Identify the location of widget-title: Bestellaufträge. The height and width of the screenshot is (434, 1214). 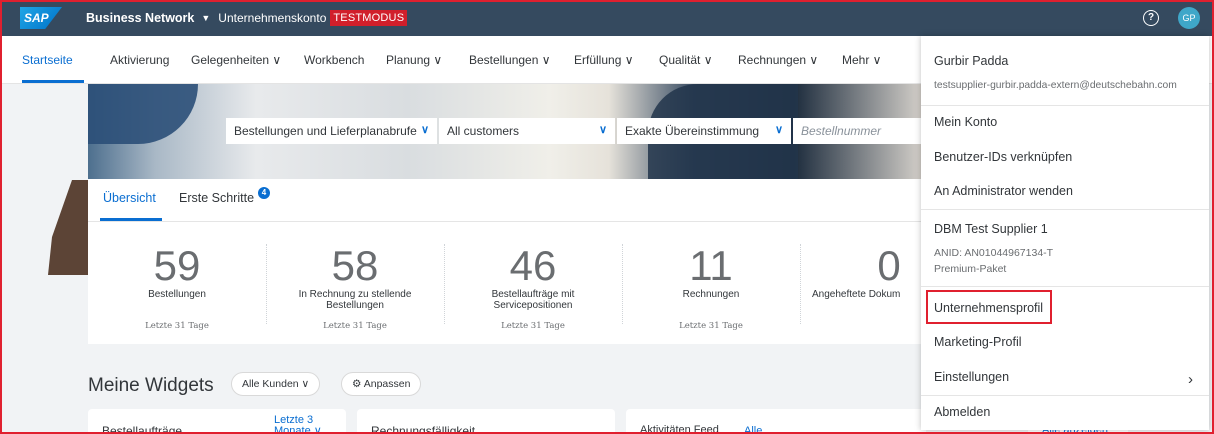
(142, 429).